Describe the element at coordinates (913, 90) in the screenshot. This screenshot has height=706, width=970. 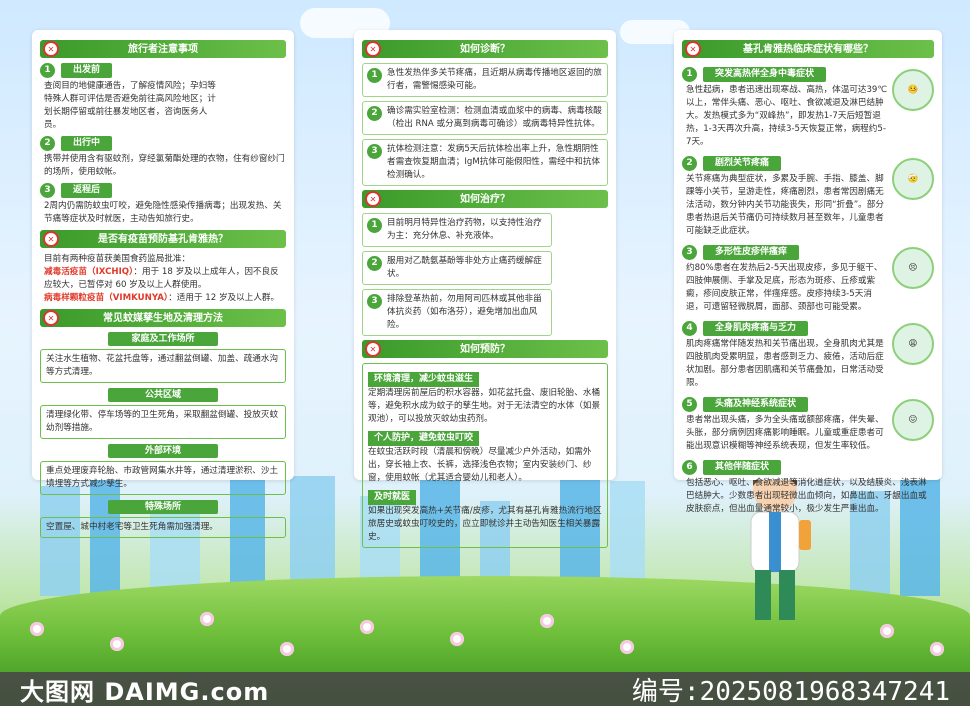
I see `fever-patient-icon: 🤒` at that location.